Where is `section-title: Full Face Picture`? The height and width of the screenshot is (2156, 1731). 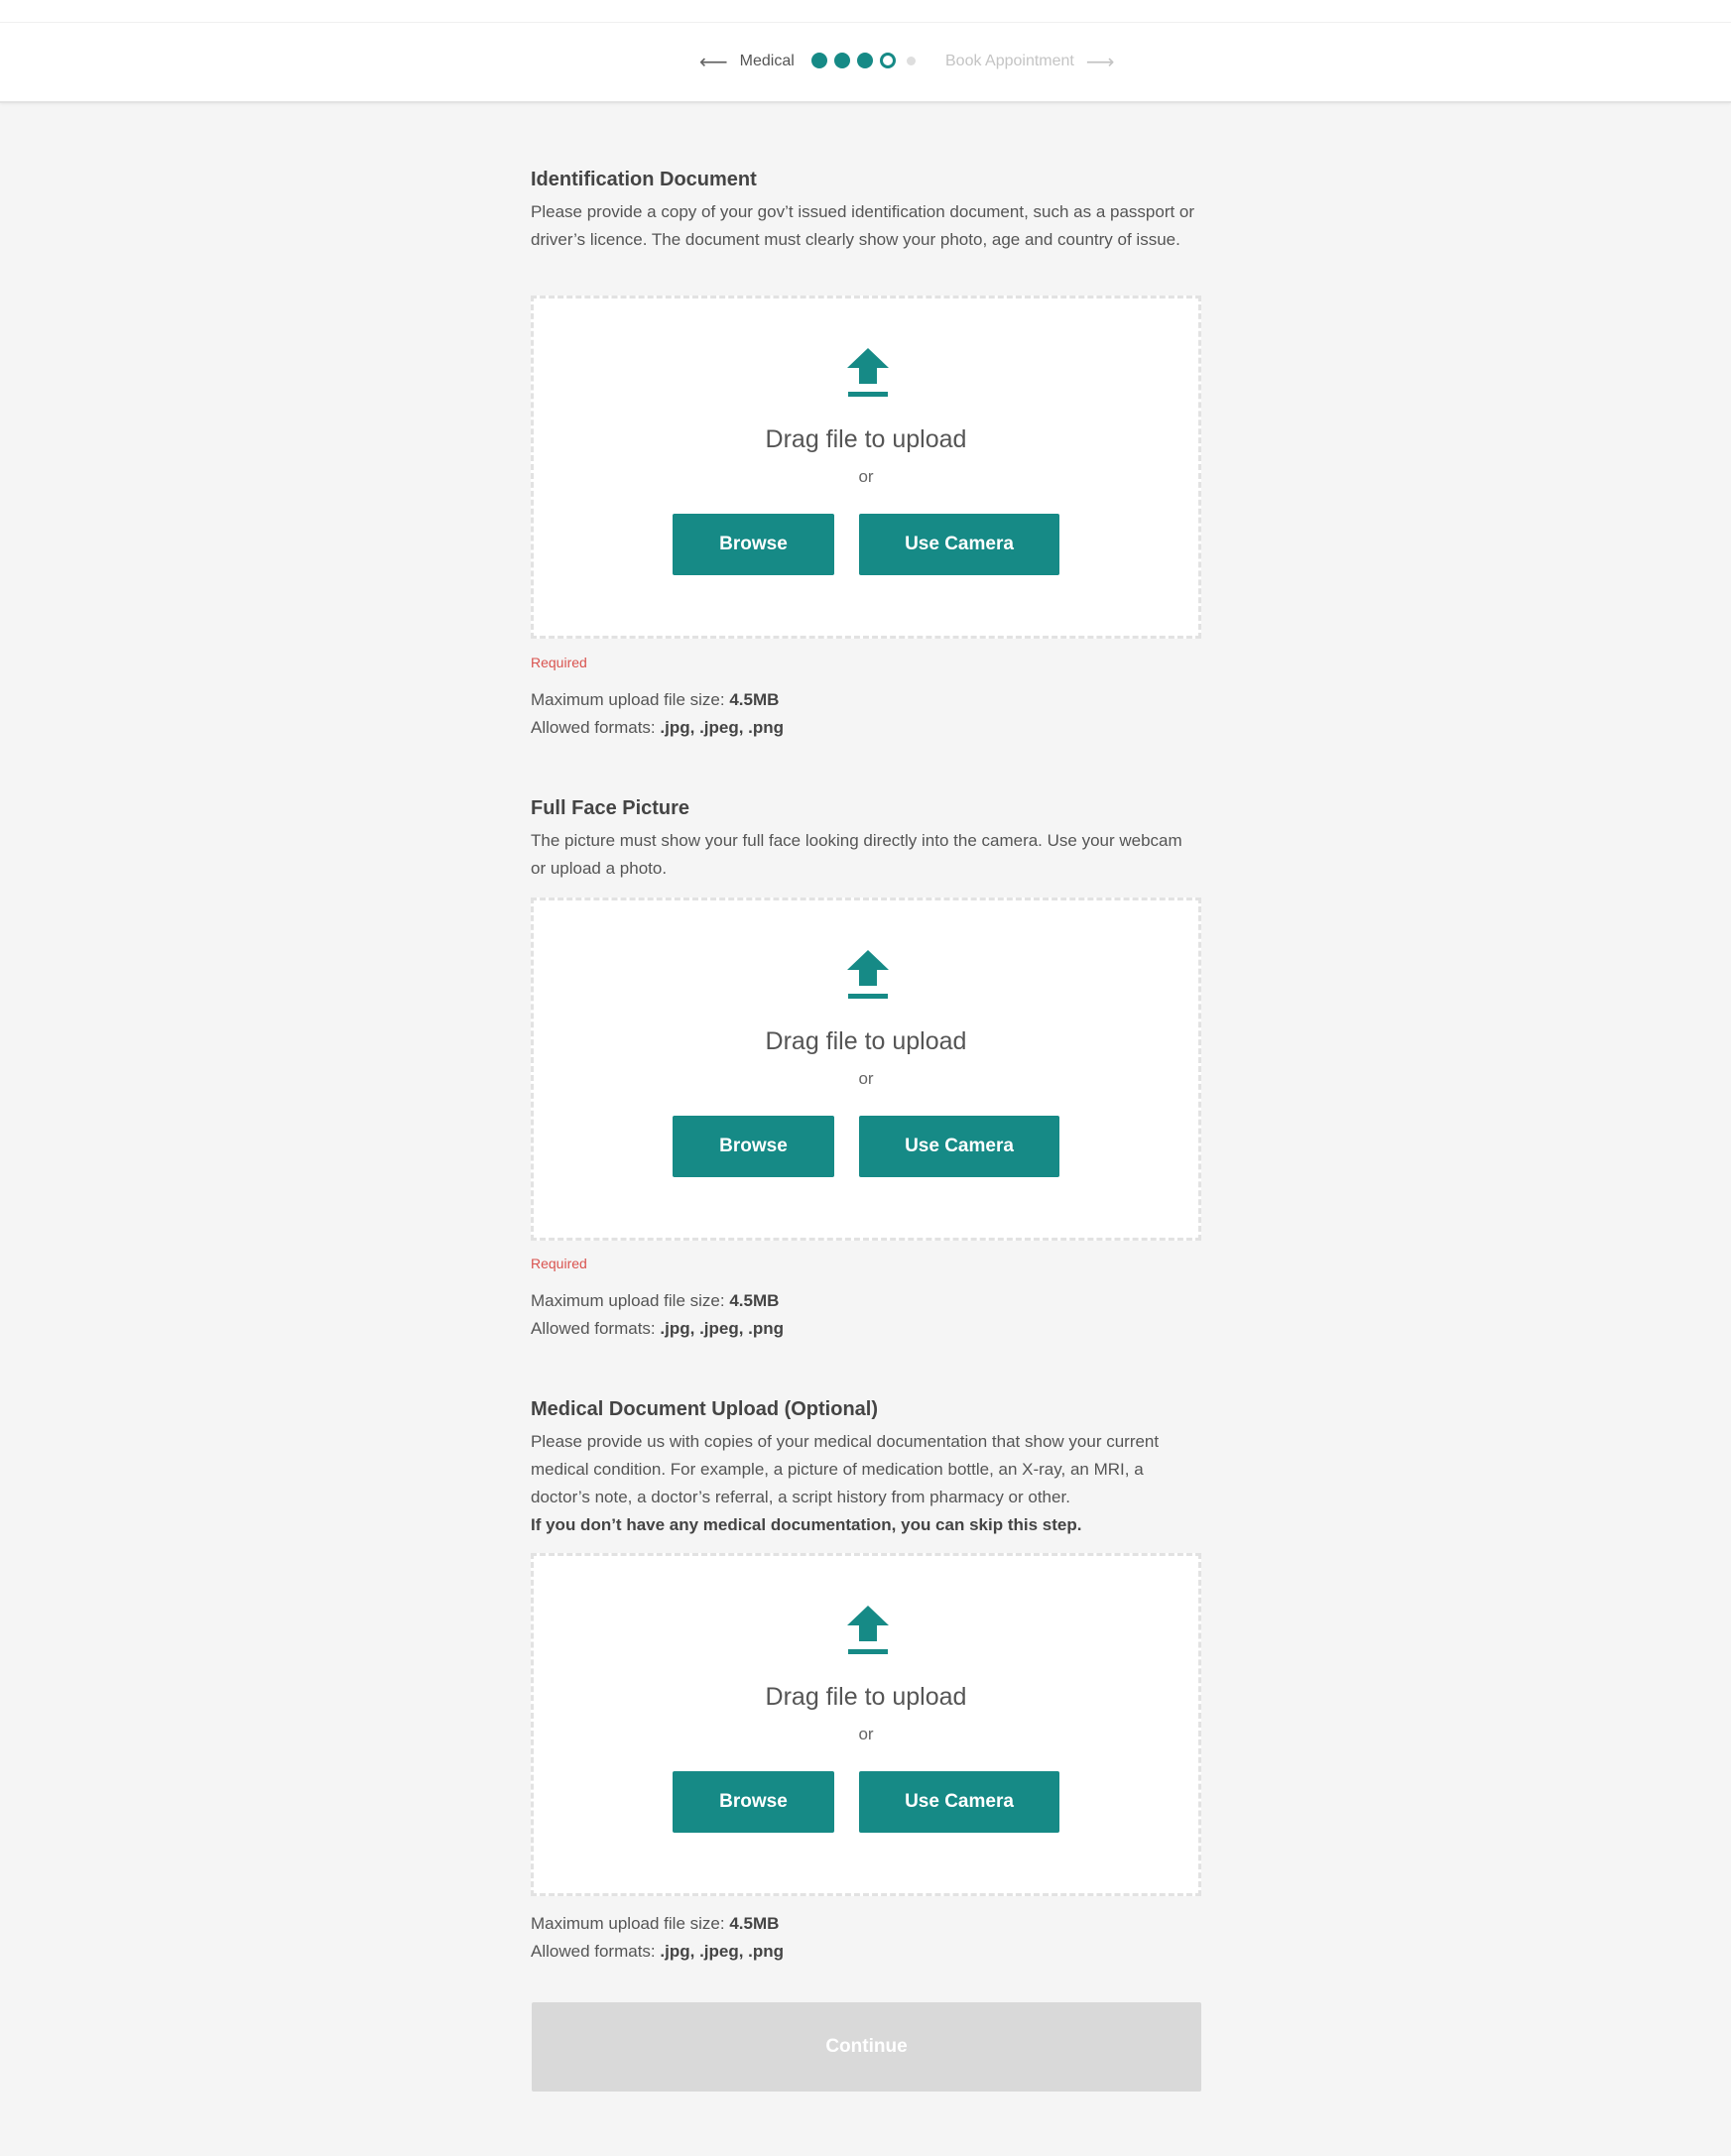
section-title: Full Face Picture is located at coordinates (610, 808).